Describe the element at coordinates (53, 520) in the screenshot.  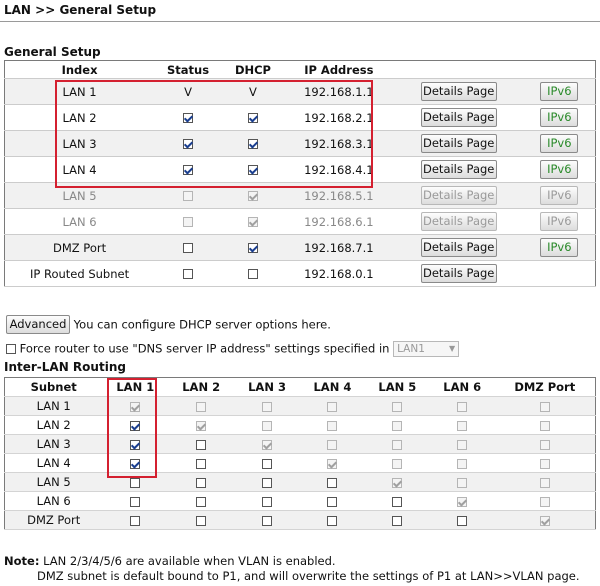
I see `subnet-name: DMZ Port` at that location.